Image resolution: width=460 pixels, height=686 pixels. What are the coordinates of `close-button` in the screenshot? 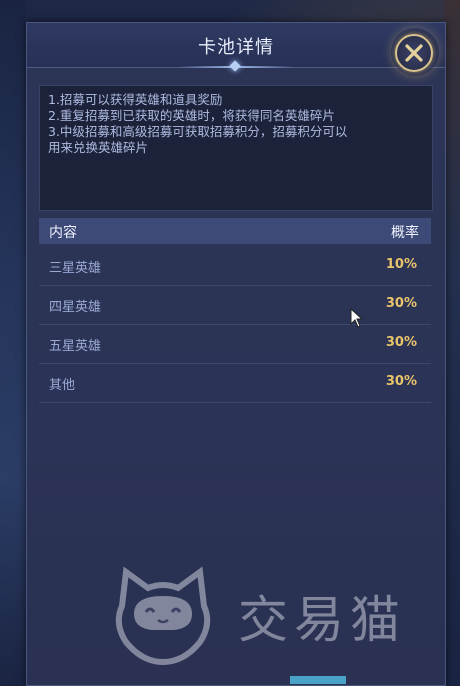 It's located at (414, 53).